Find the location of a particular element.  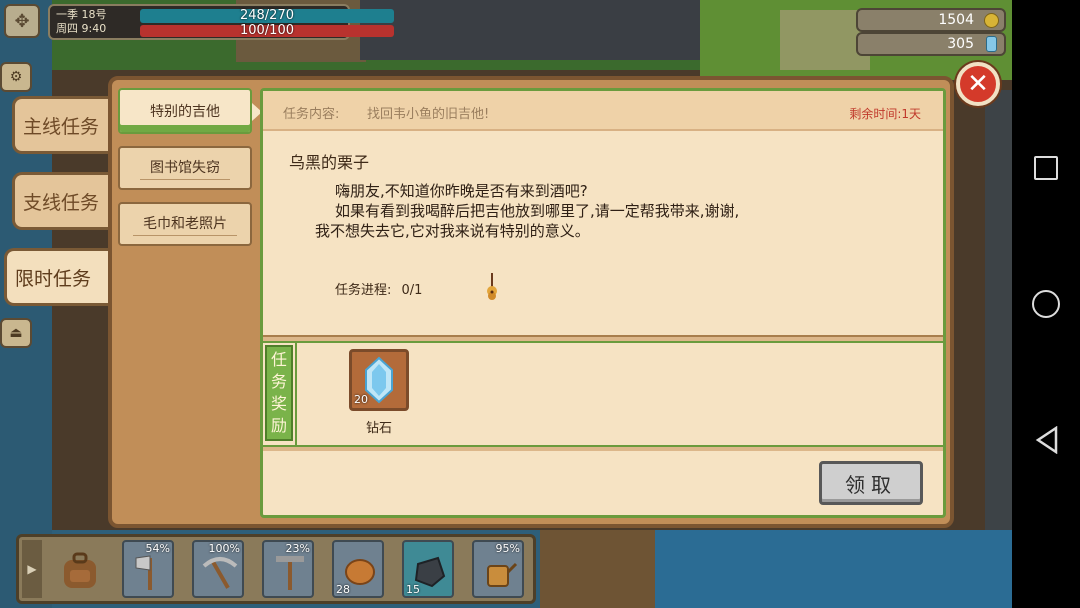

status-panel: 一季 18号 周四 9:40 248/270 100/100 is located at coordinates (221, 22).